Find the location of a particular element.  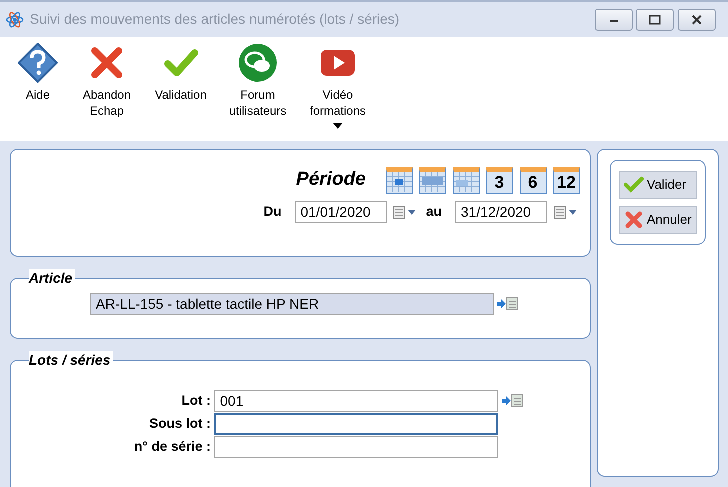

checkmark-icon is located at coordinates (634, 185).